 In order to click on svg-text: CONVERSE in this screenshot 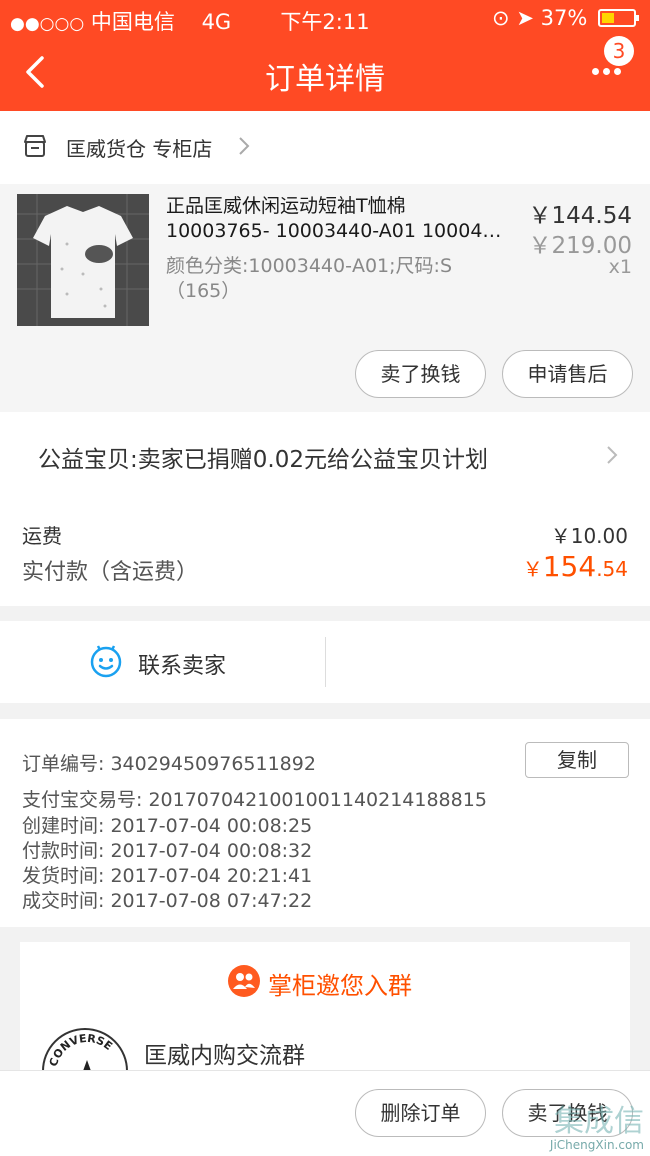, I will do `click(81, 1050)`.